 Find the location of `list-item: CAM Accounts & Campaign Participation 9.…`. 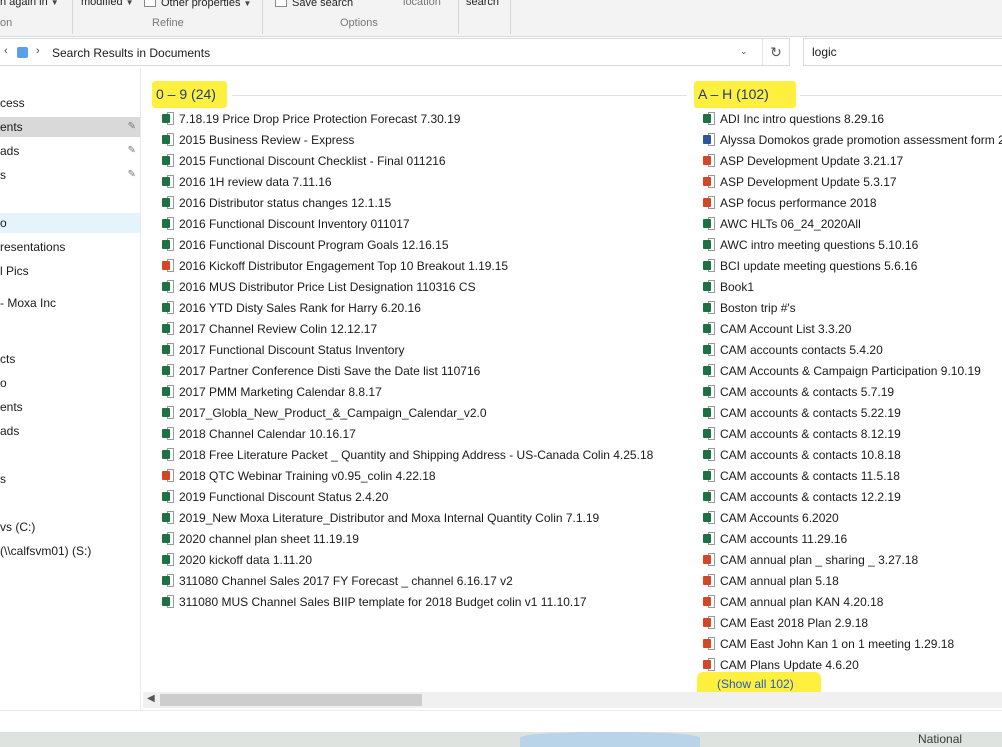

list-item: CAM Accounts & Campaign Participation 9.… is located at coordinates (842, 371).